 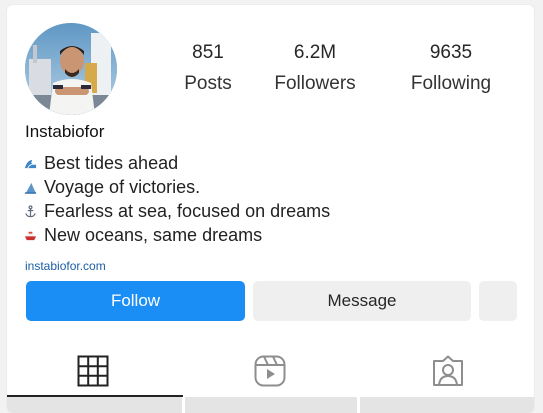 I want to click on bio-text: Best tides ahead, so click(x=111, y=163).